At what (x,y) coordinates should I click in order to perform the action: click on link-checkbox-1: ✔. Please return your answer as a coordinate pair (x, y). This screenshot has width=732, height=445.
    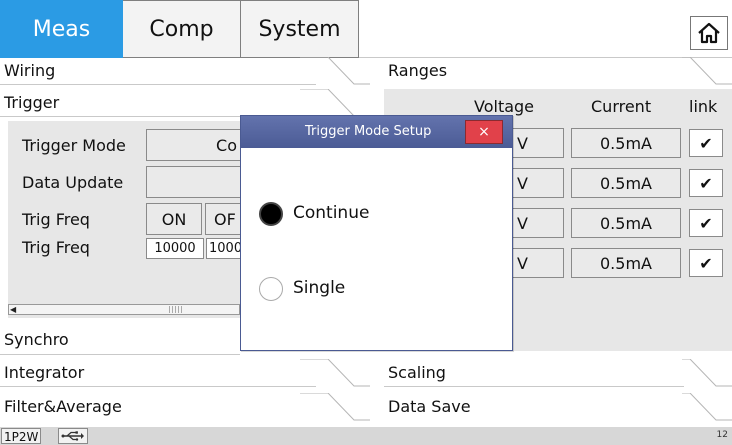
    Looking at the image, I should click on (706, 143).